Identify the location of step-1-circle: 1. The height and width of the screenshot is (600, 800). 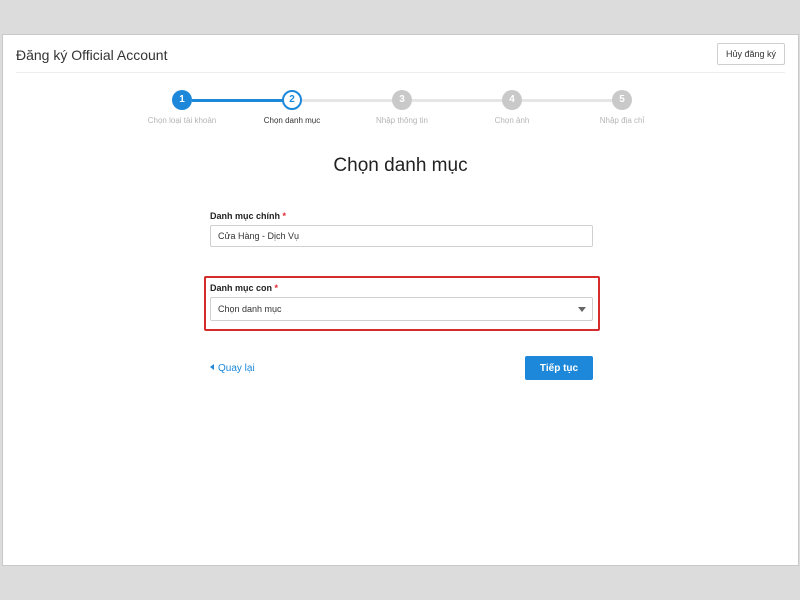
(182, 100).